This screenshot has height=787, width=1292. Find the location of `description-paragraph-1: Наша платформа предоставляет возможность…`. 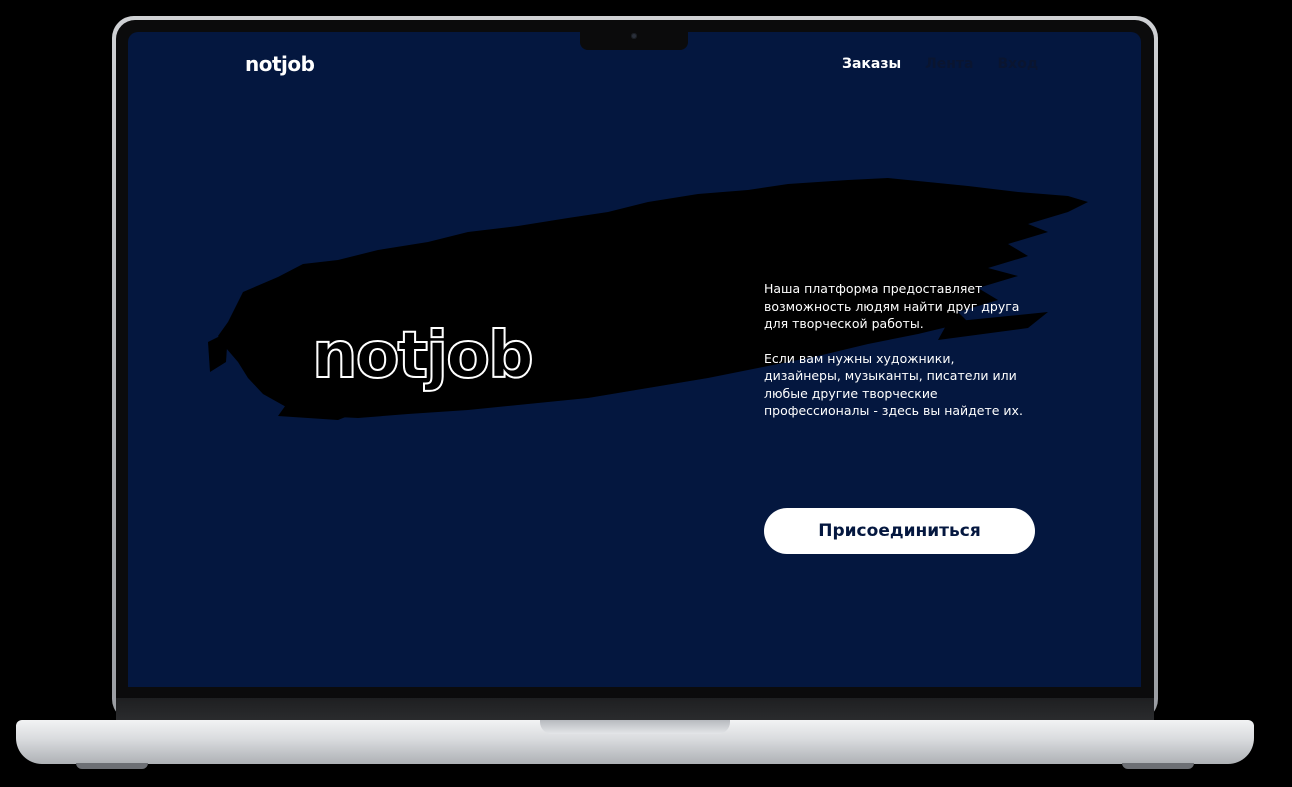

description-paragraph-1: Наша платформа предоставляет возможность… is located at coordinates (892, 306).